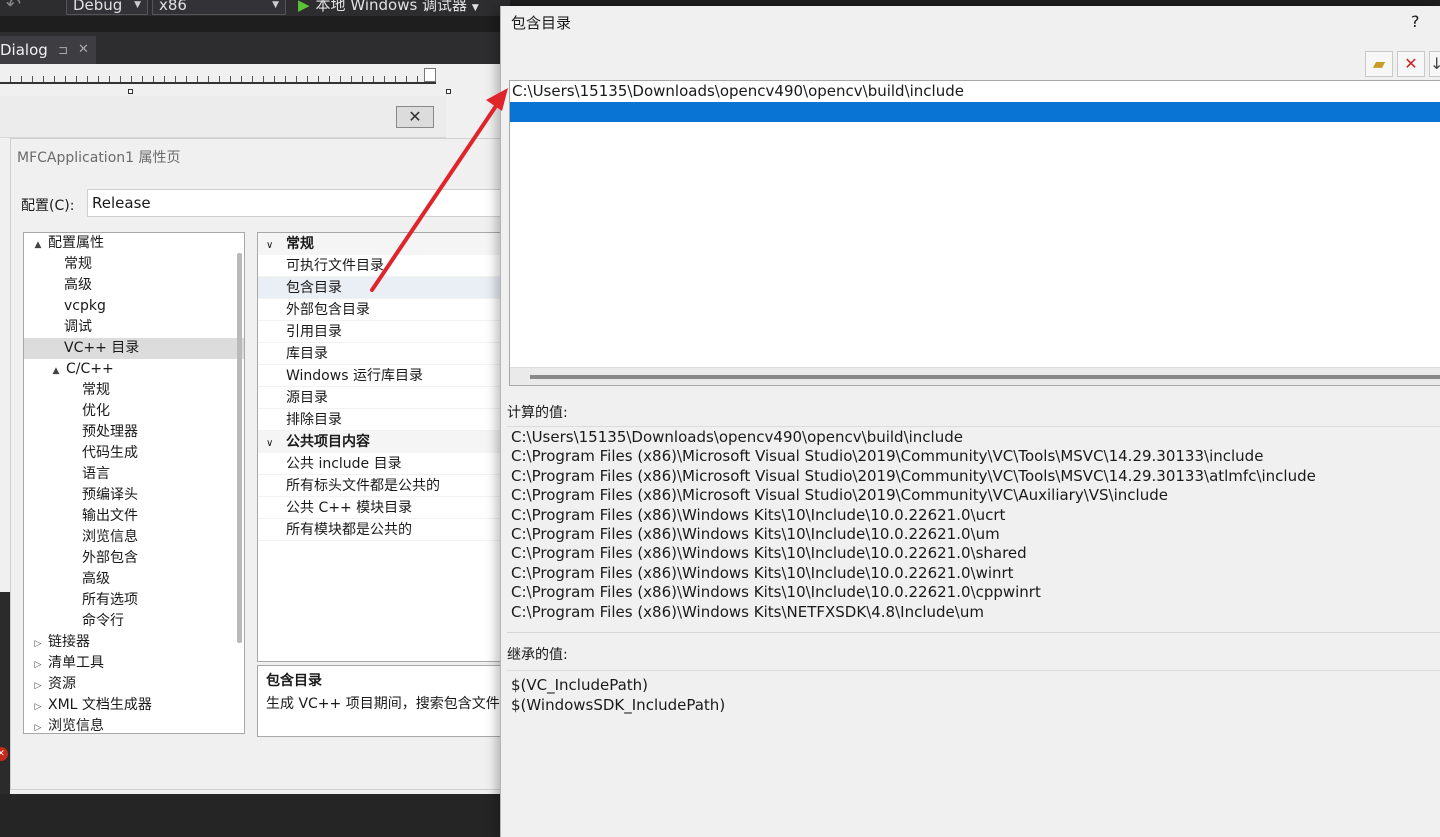 Image resolution: width=1440 pixels, height=837 pixels. I want to click on property-row: 公共 include 目录, so click(384, 464).